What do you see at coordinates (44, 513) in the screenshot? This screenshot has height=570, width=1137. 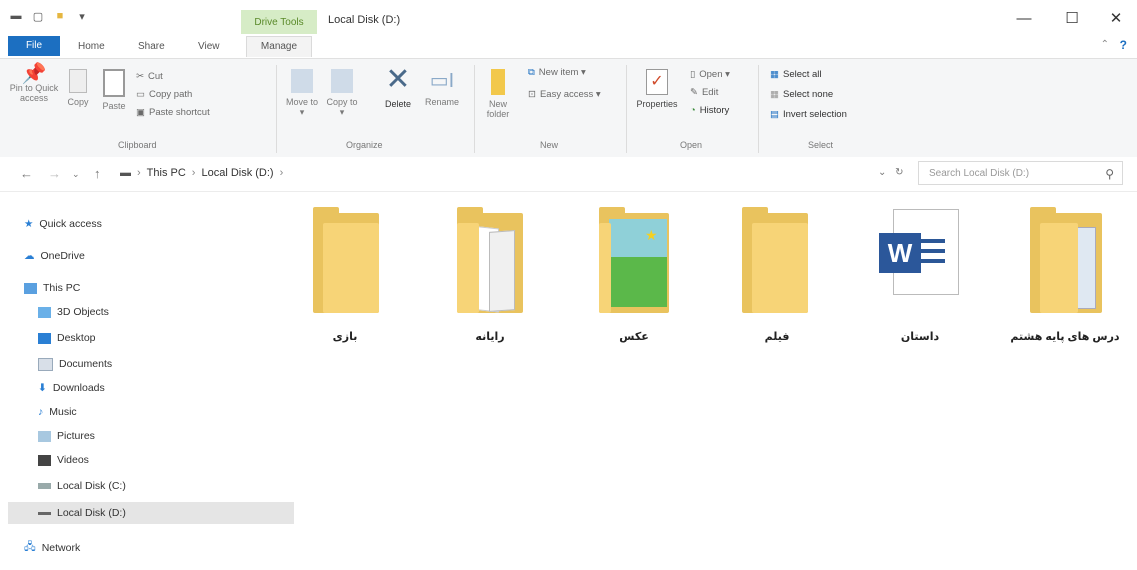 I see `drive-icon` at bounding box center [44, 513].